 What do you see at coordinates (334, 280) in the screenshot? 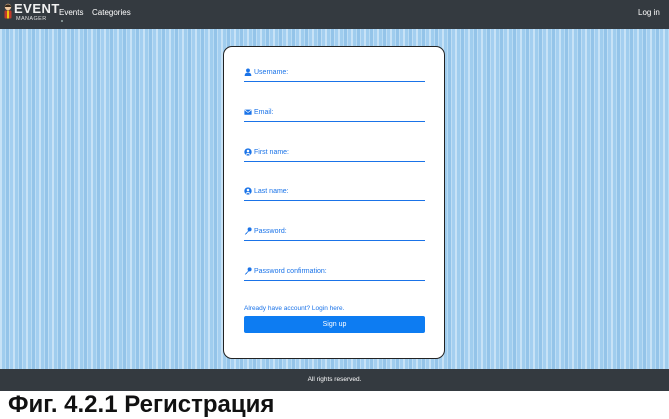
I see `password-confirmation-underline` at bounding box center [334, 280].